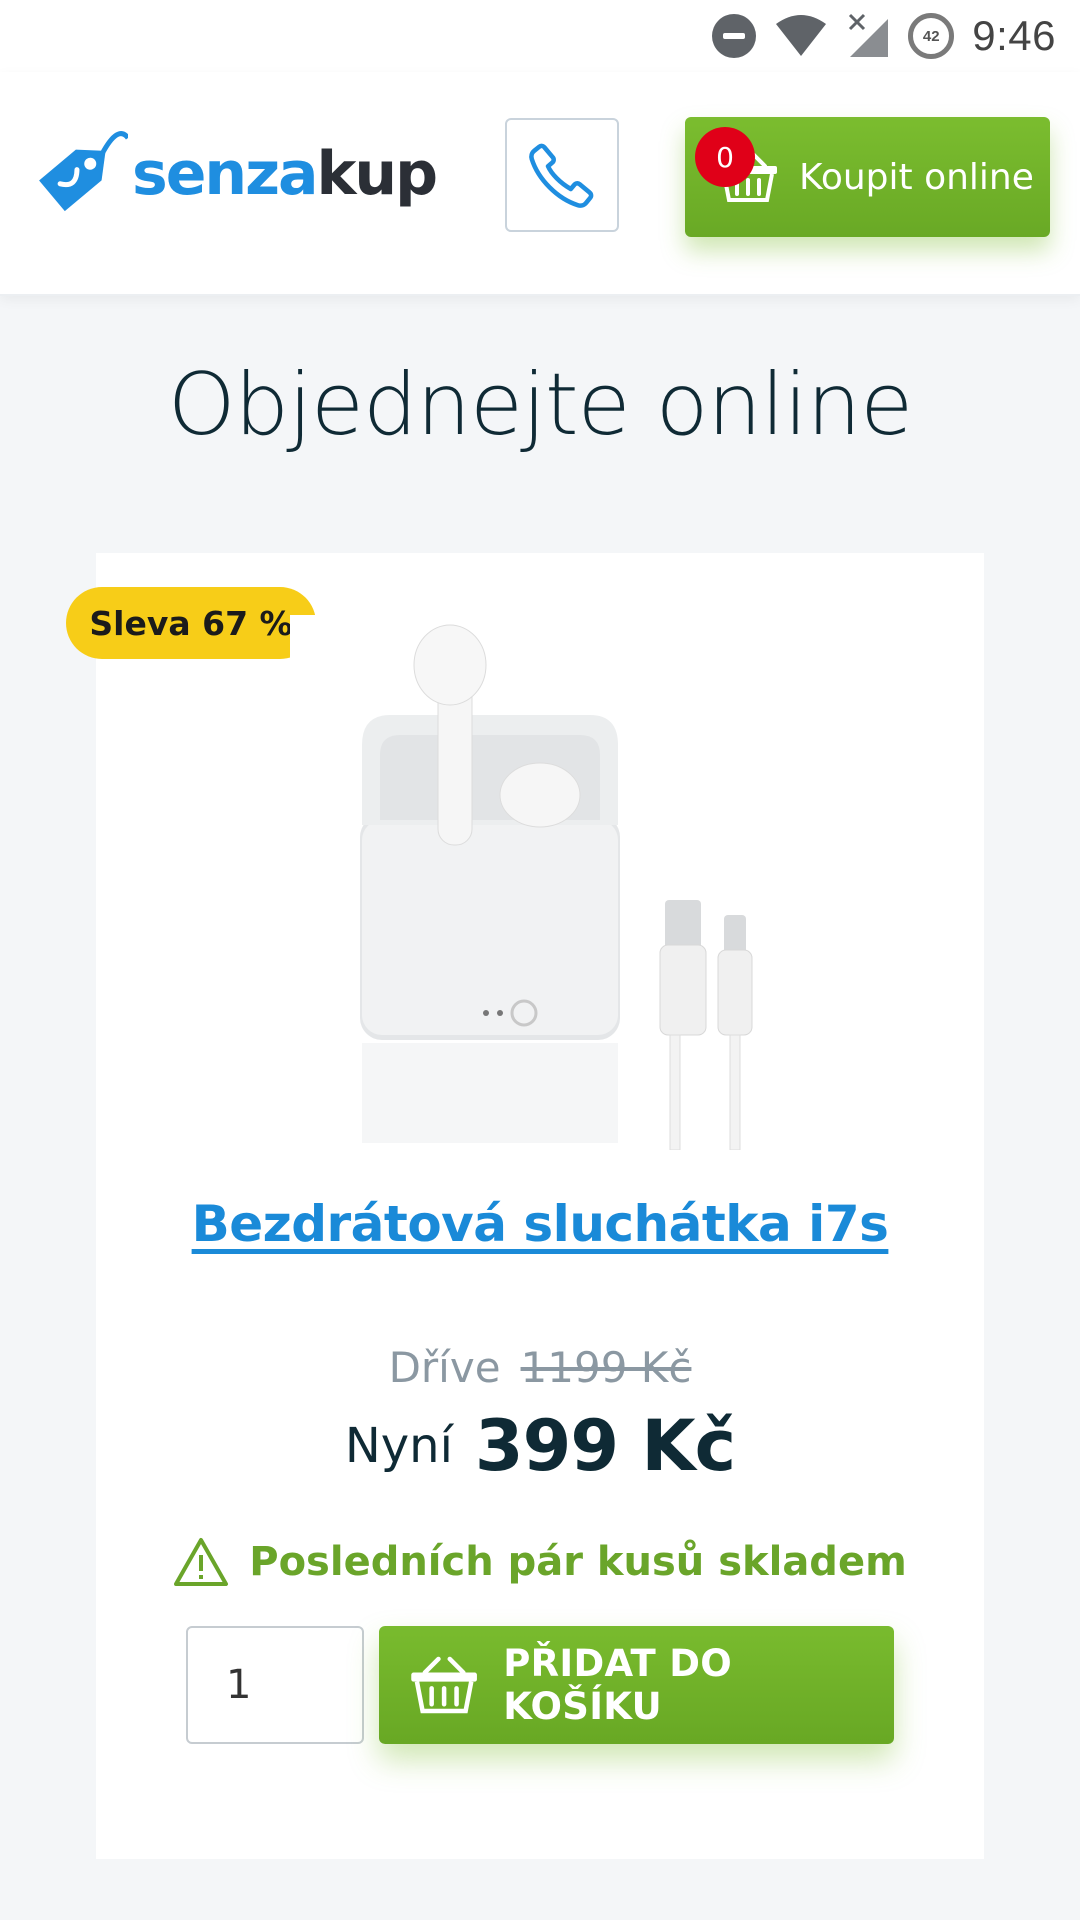  I want to click on current-price-value: 399 Kč, so click(605, 1446).